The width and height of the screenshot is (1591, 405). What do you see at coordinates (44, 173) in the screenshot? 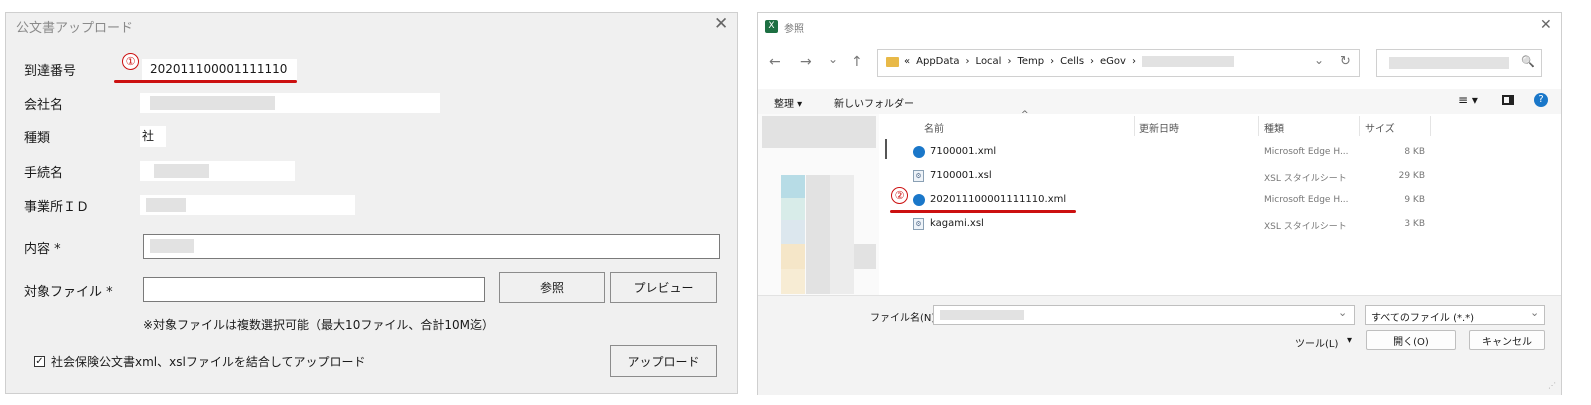
I see `procedure-label: 手続名` at bounding box center [44, 173].